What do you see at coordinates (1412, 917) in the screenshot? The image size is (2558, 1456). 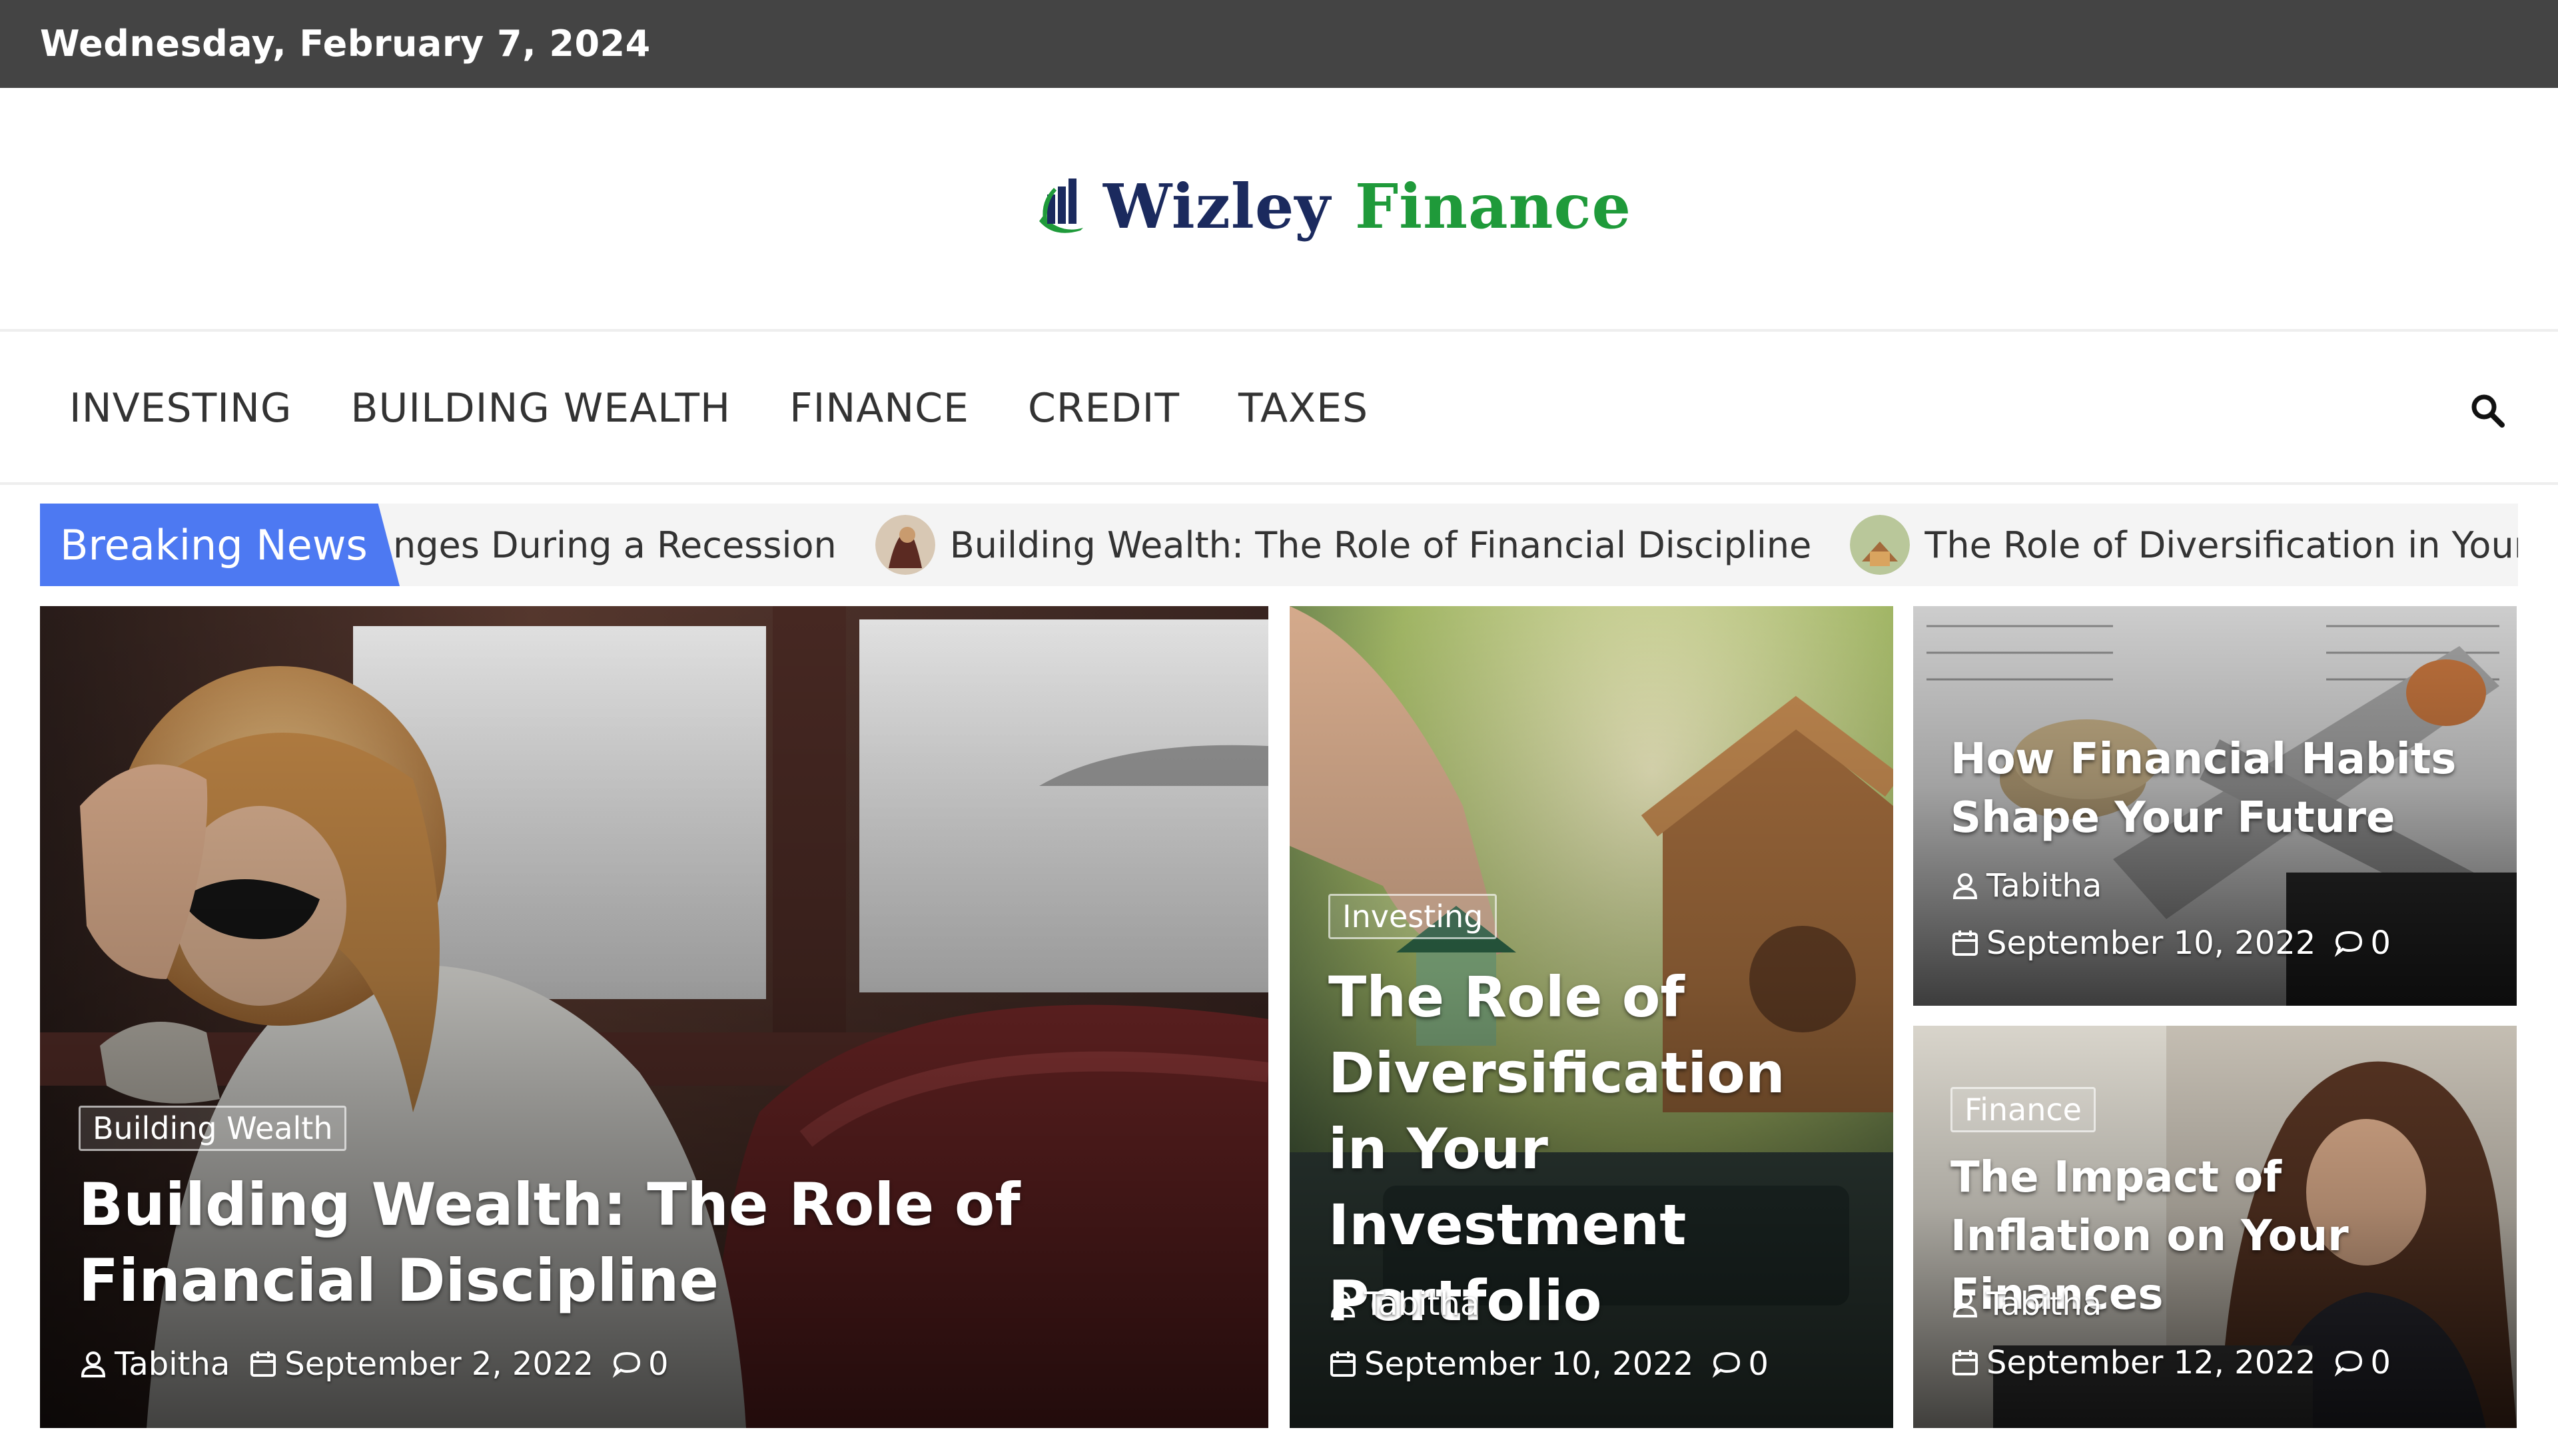 I see `category-badge: Investing` at bounding box center [1412, 917].